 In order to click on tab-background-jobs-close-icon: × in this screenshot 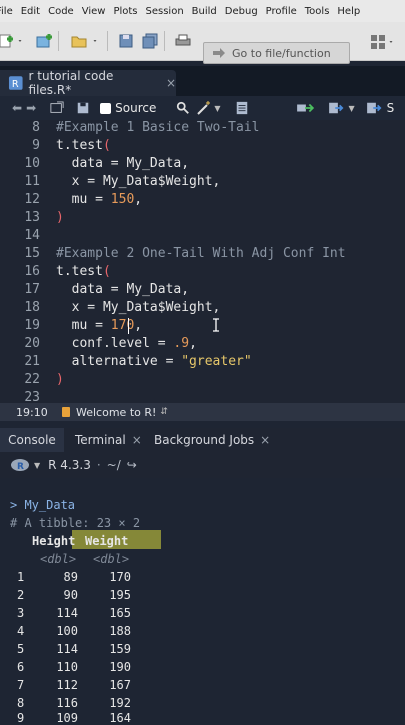, I will do `click(265, 440)`.